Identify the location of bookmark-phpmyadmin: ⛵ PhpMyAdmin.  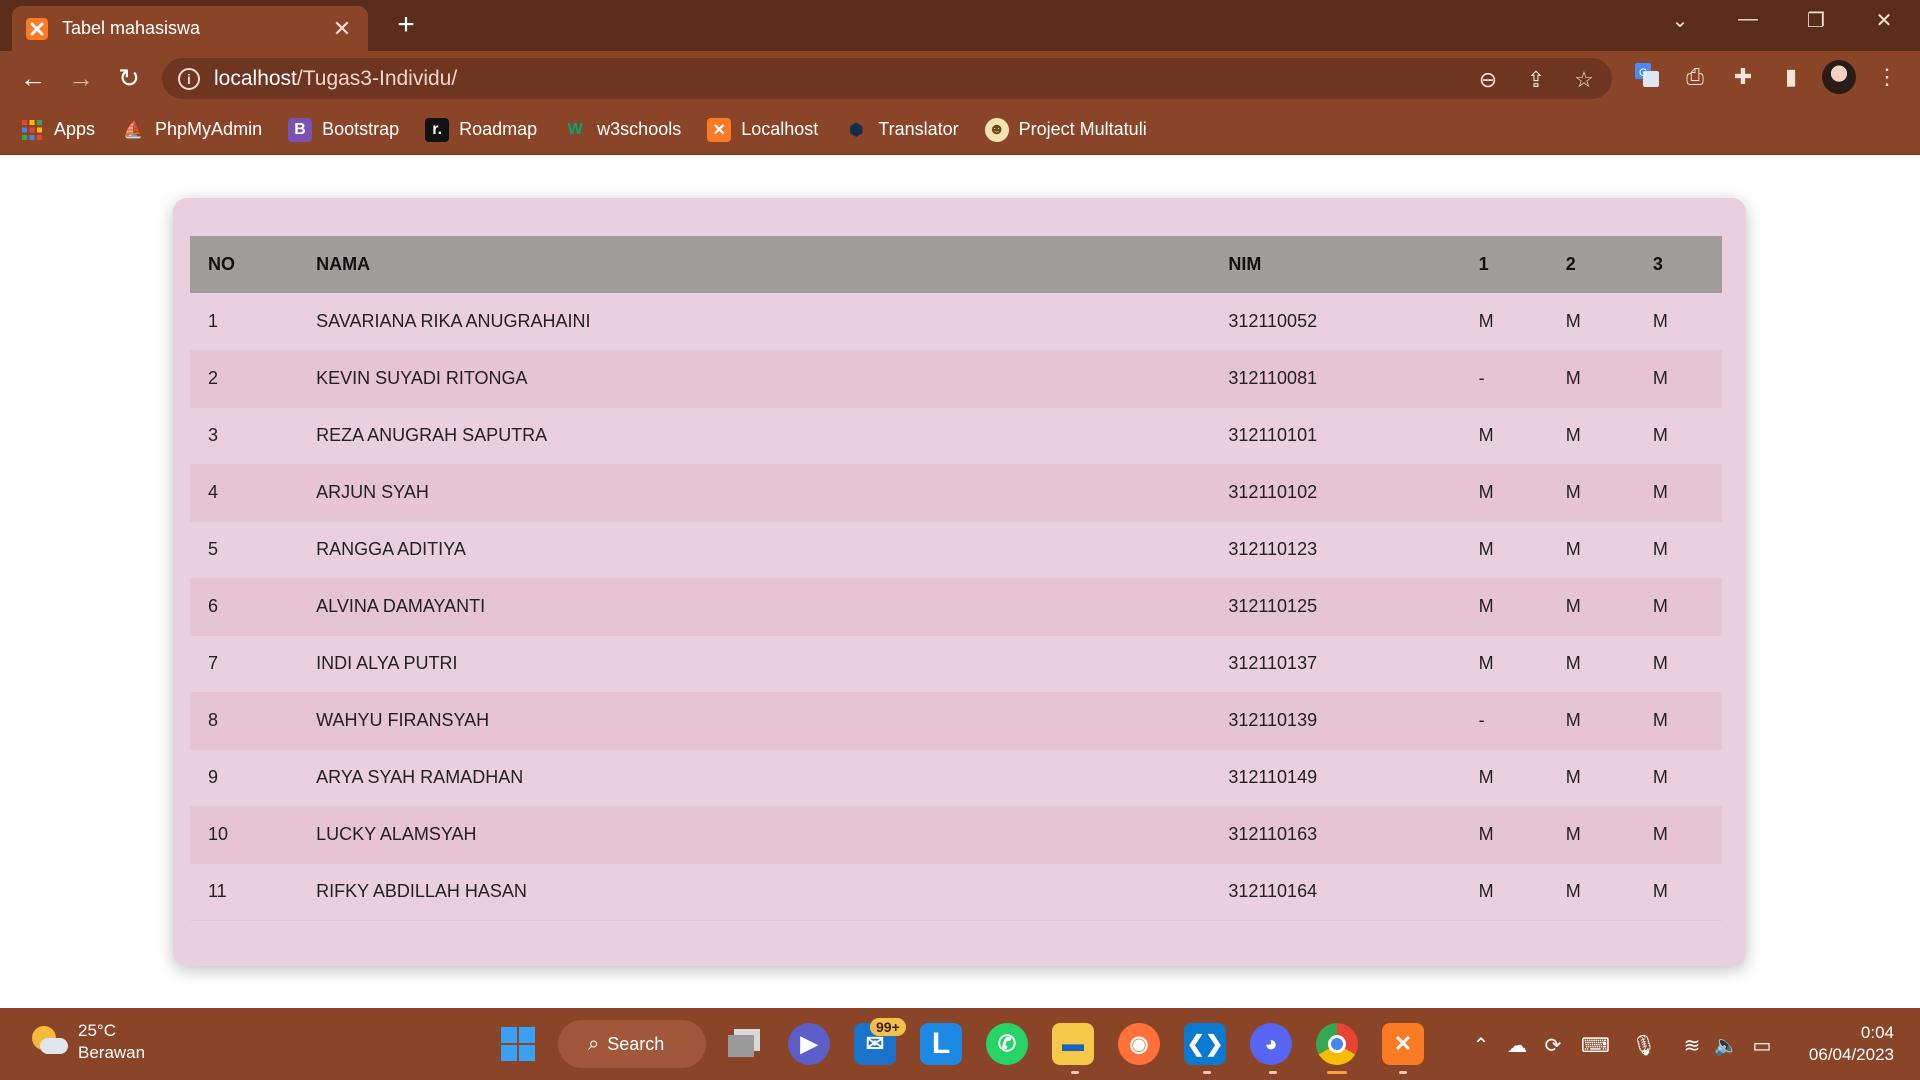
(191, 130).